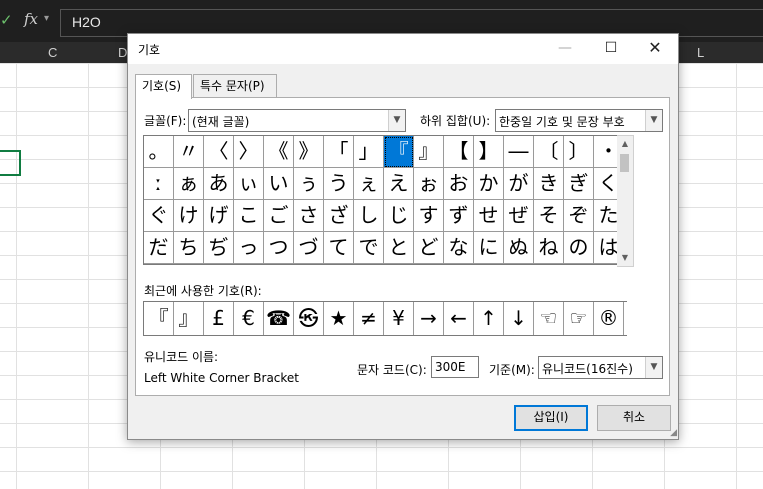 The height and width of the screenshot is (489, 763). What do you see at coordinates (249, 248) in the screenshot?
I see `symbol-cell: っ` at bounding box center [249, 248].